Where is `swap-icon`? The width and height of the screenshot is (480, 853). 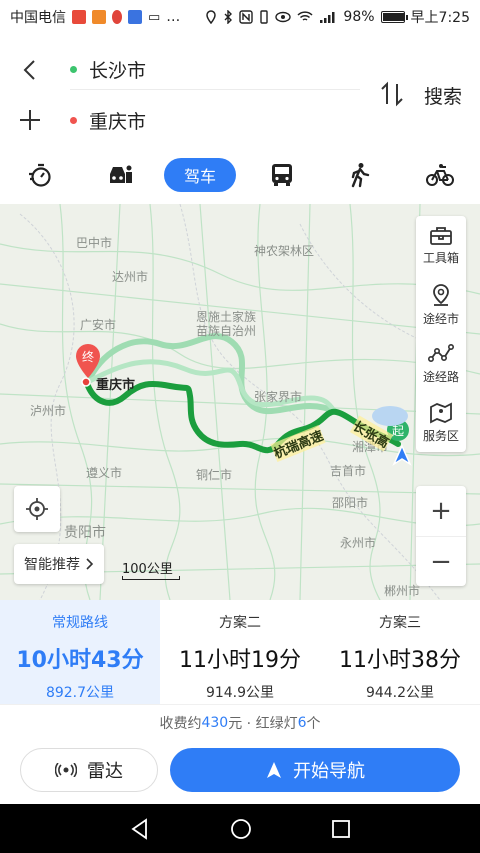
swap-icon is located at coordinates (392, 94).